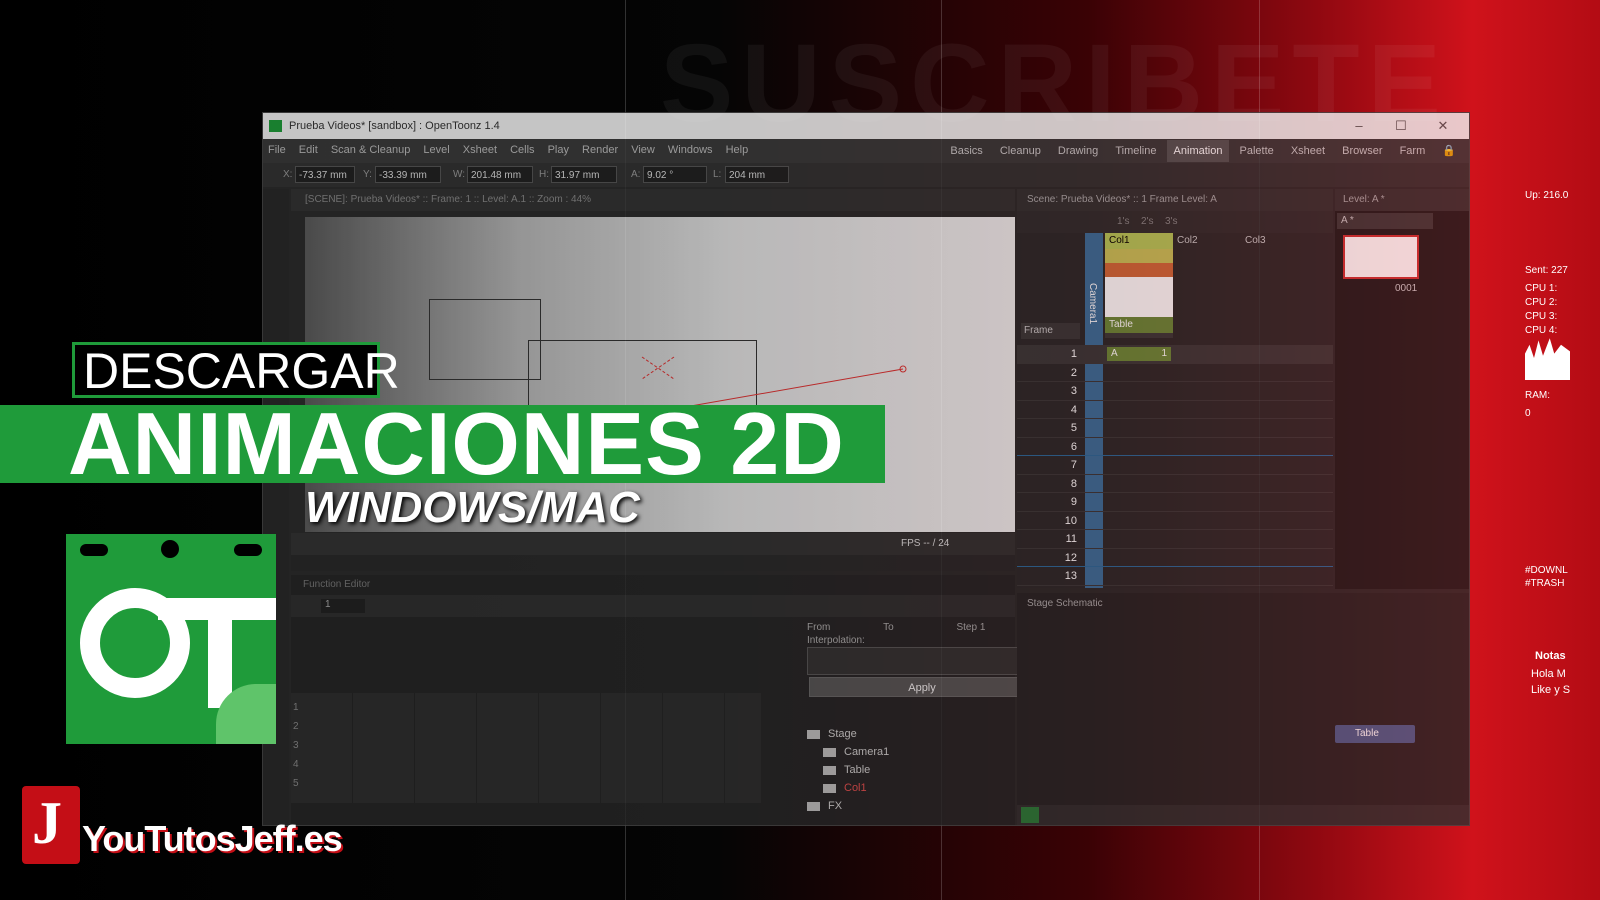 Image resolution: width=1600 pixels, height=900 pixels. Describe the element at coordinates (1123, 221) in the screenshot. I see `step-1s: 1's` at that location.